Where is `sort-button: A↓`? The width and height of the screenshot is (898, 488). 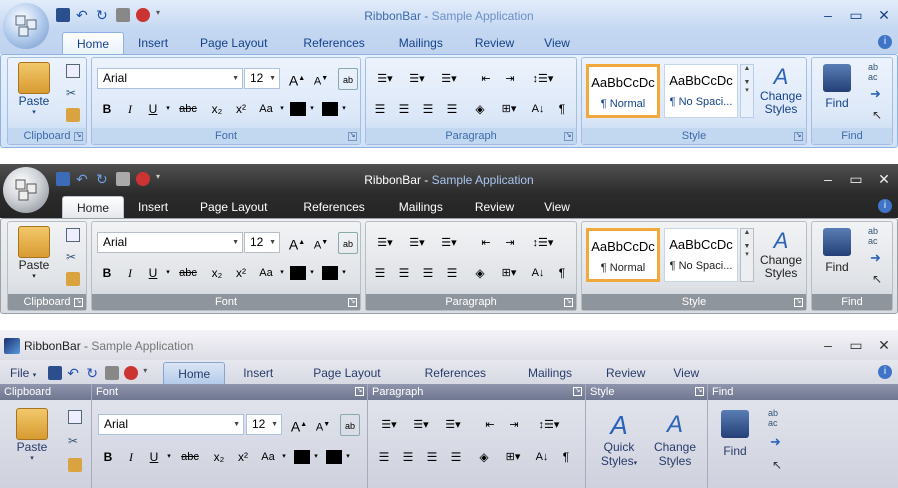 sort-button: A↓ is located at coordinates (542, 457).